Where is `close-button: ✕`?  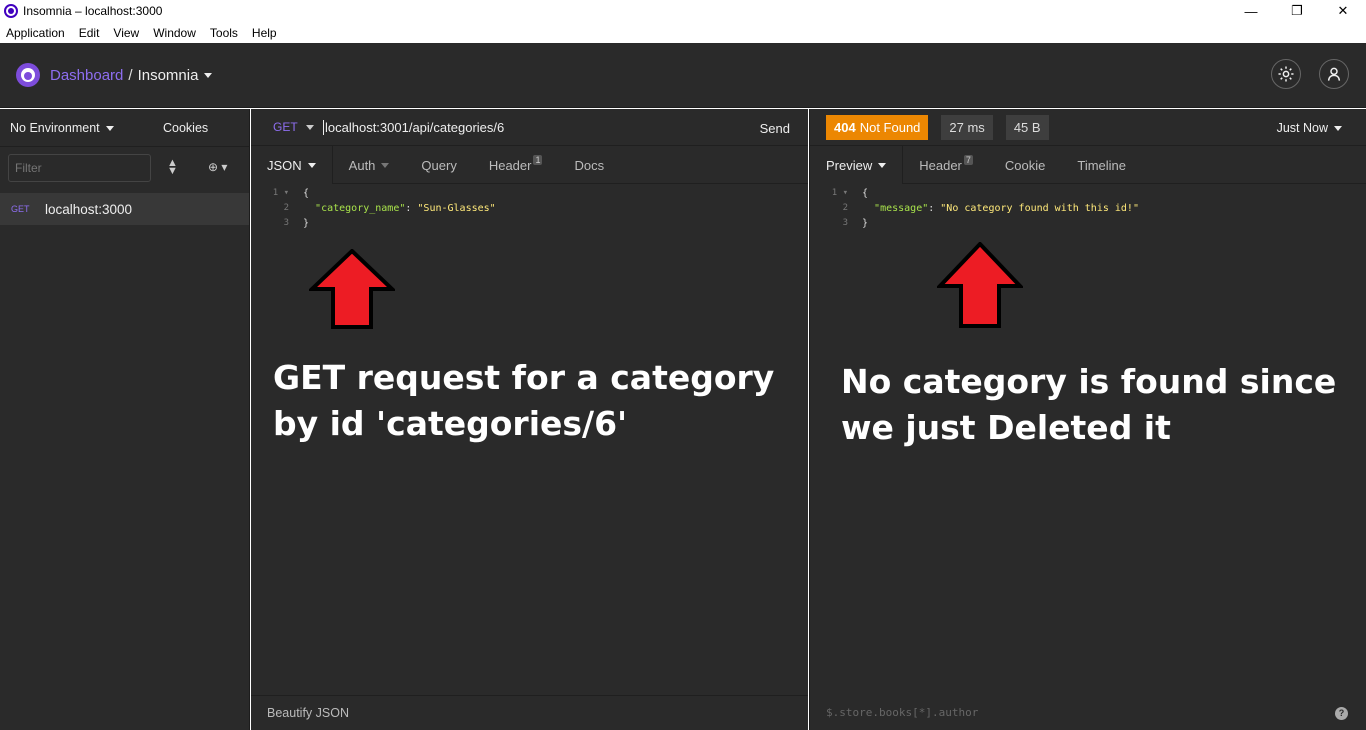 close-button: ✕ is located at coordinates (1343, 11).